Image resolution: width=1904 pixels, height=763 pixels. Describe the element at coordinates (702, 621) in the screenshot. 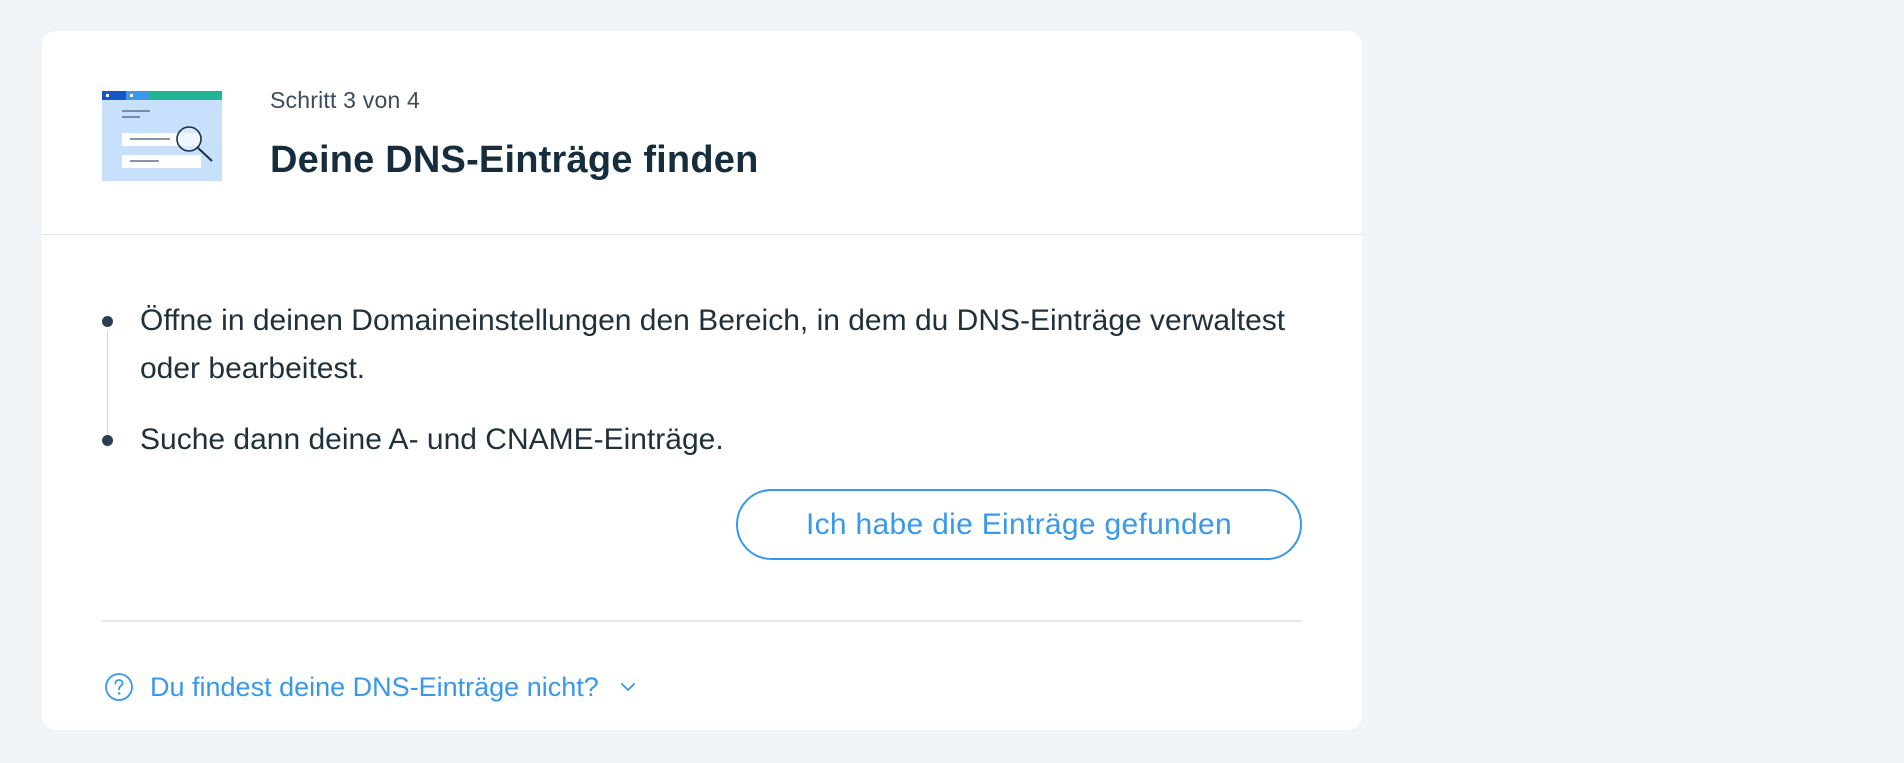

I see `divider` at that location.